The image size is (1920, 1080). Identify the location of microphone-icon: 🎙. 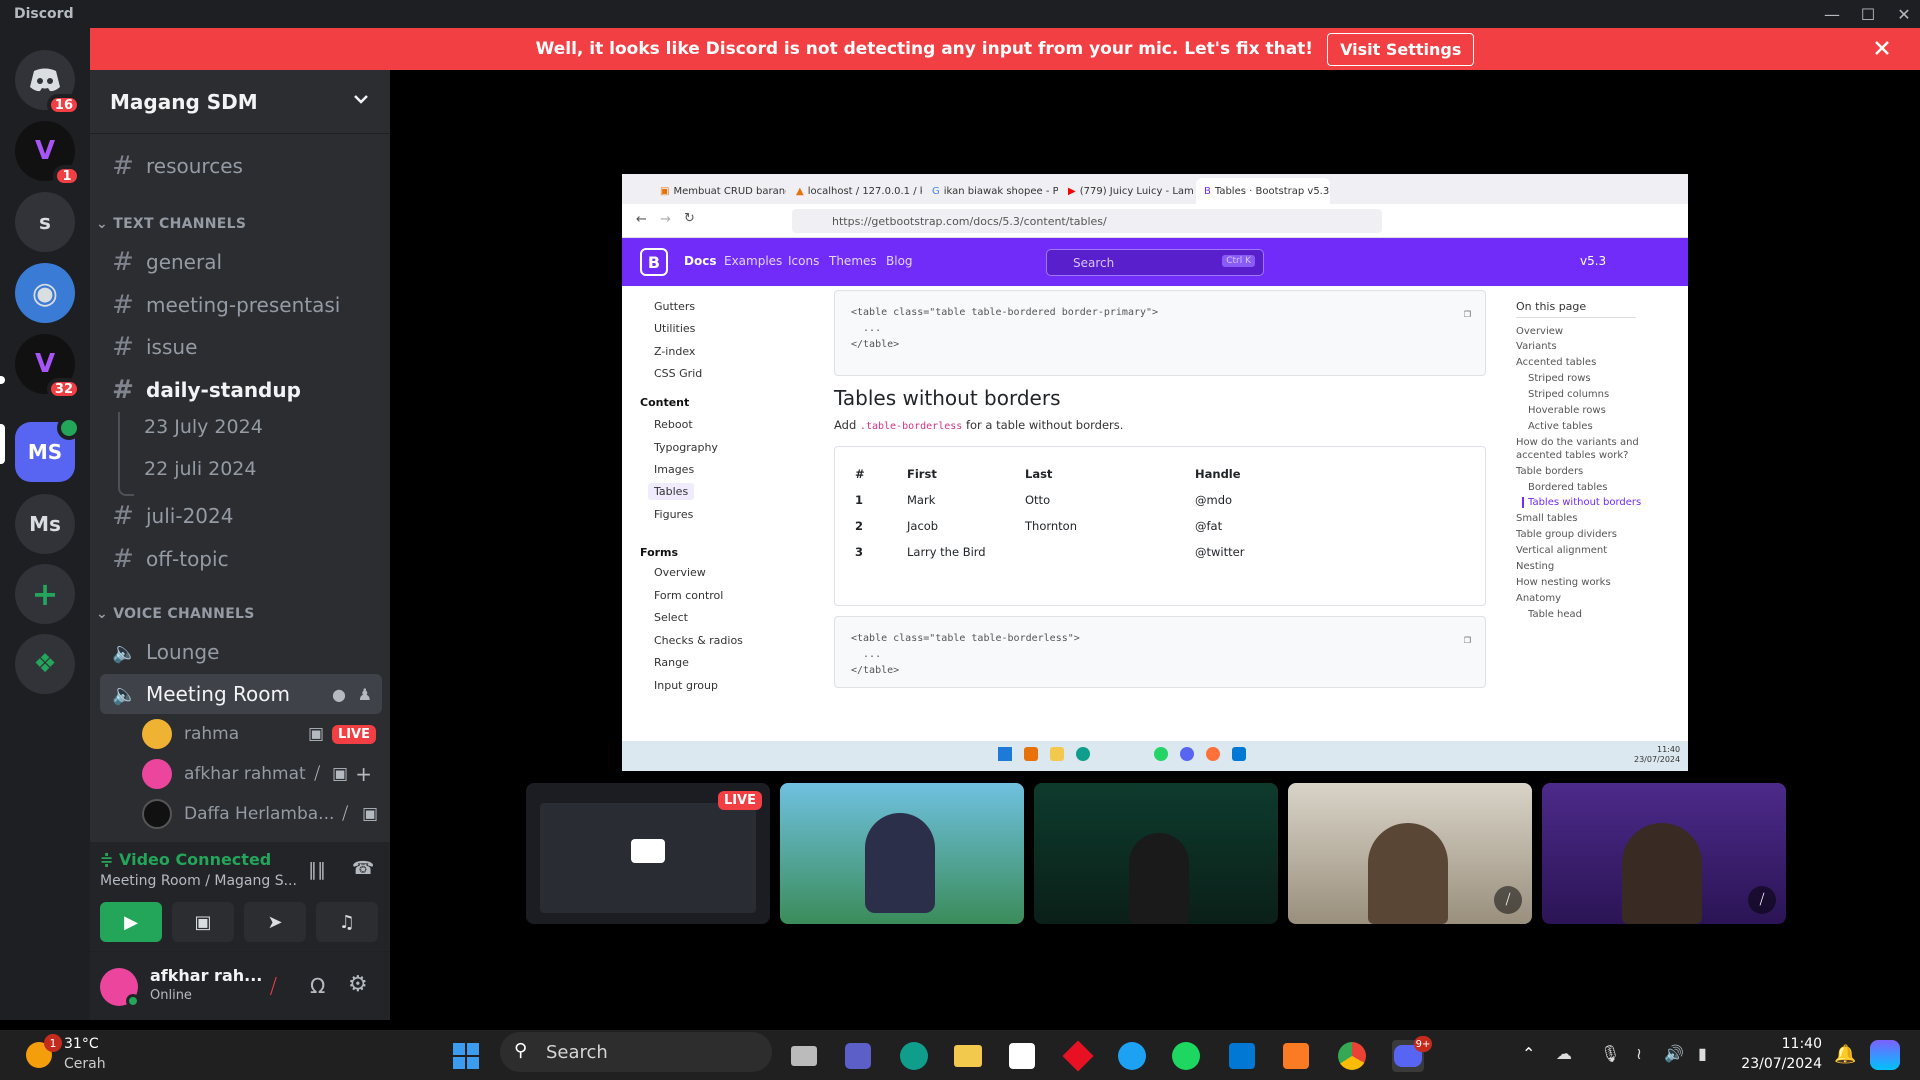
(1610, 1053).